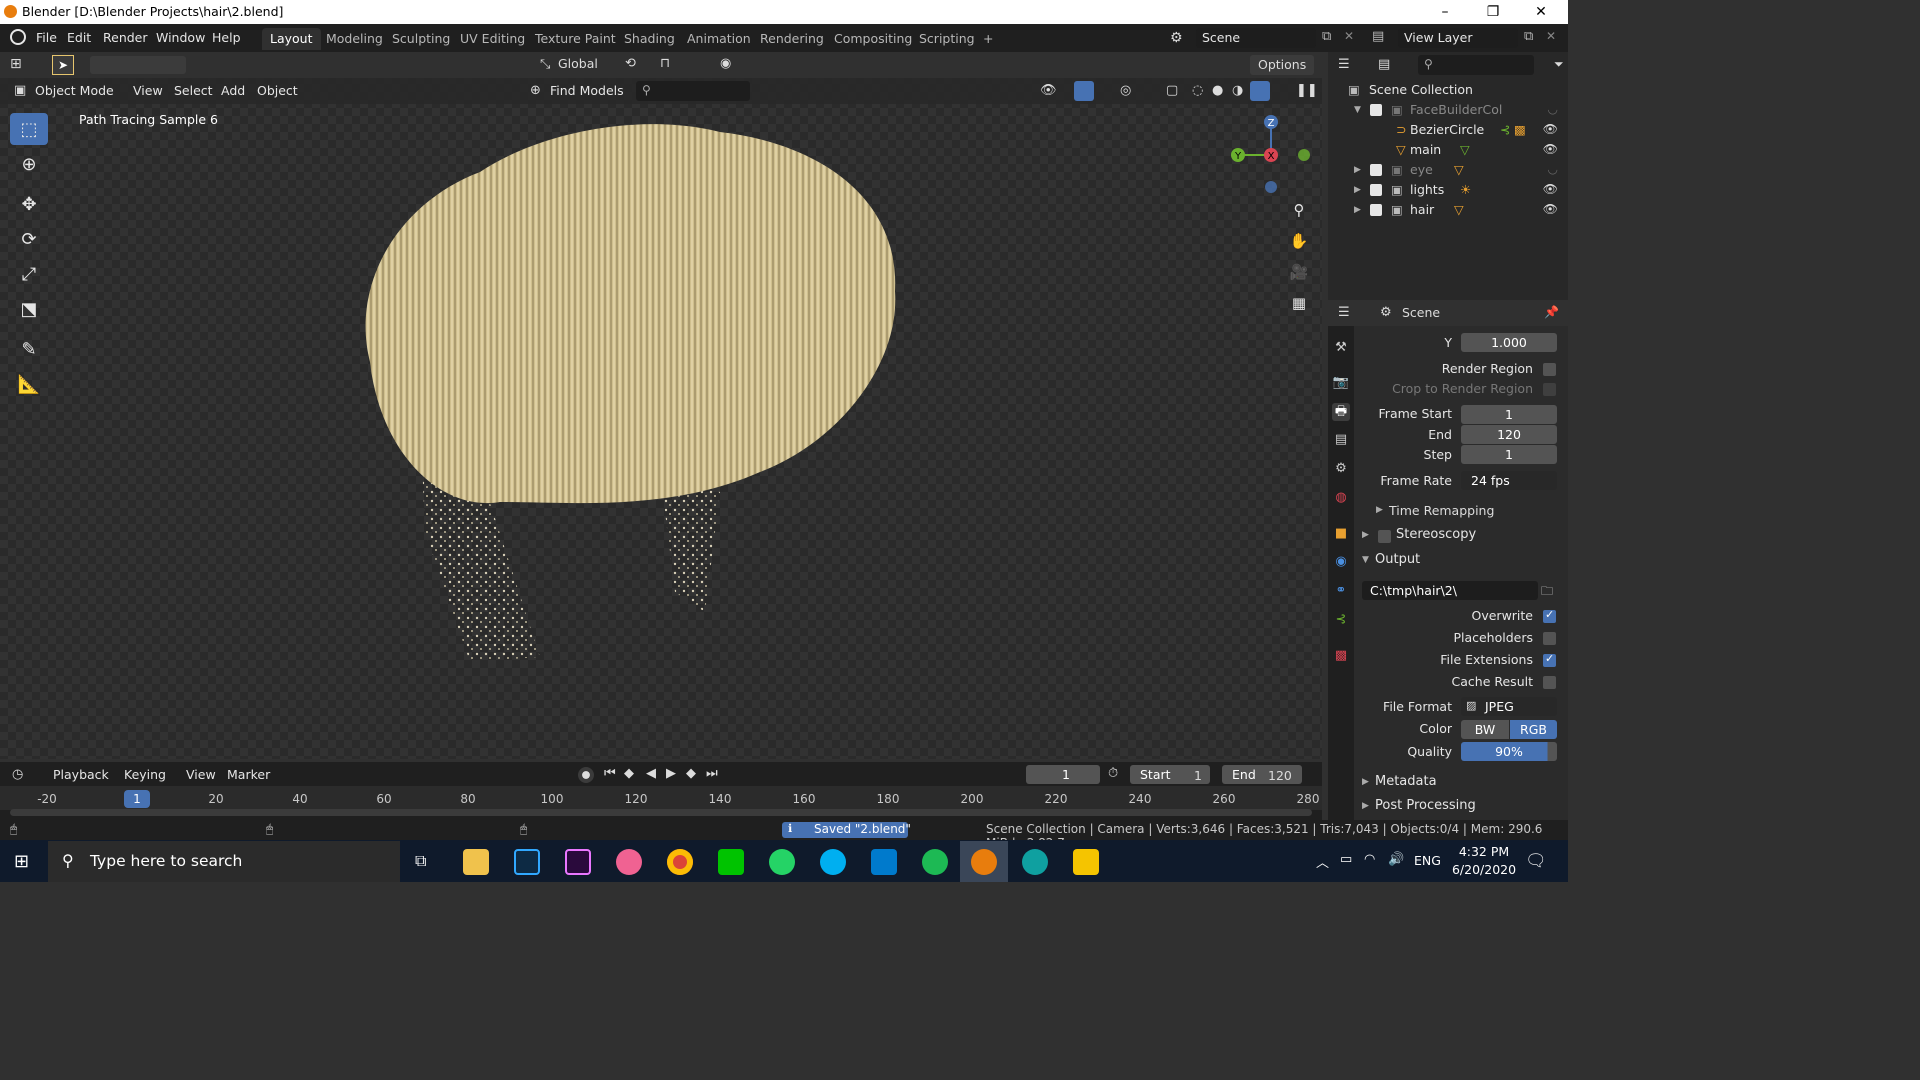 Image resolution: width=1920 pixels, height=1080 pixels. What do you see at coordinates (1448, 110) in the screenshot?
I see `outliner-row: ▼ ▣ FaceBuilderCol ◡` at bounding box center [1448, 110].